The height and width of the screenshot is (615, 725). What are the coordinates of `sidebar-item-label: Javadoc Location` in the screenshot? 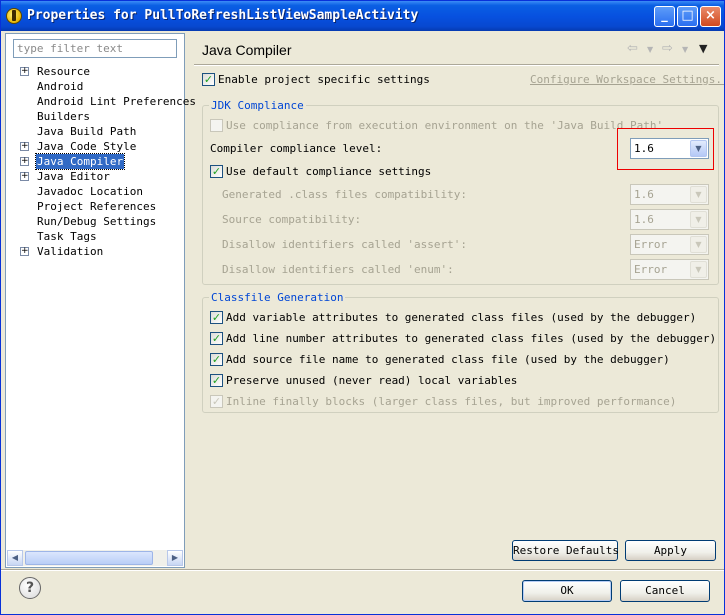 It's located at (90, 191).